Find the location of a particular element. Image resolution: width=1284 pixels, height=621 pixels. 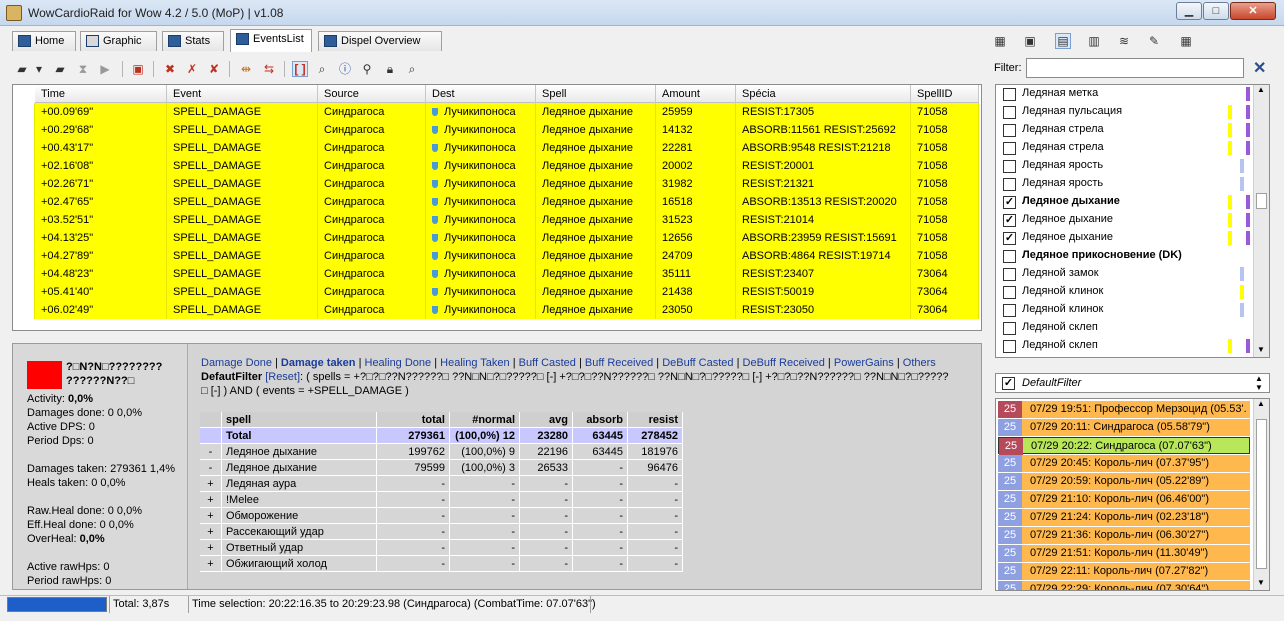

minimize-button: ▁ is located at coordinates (1189, 11).